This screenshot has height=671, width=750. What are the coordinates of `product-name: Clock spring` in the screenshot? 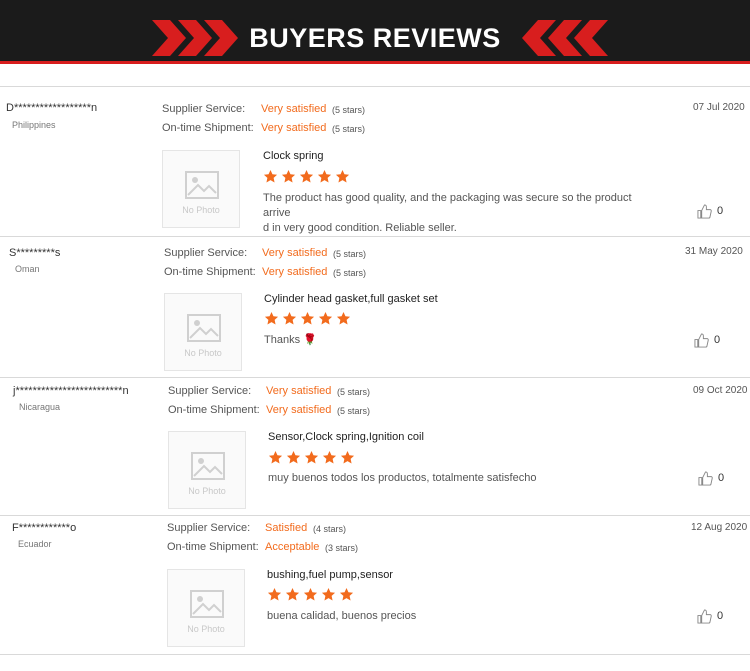 It's located at (293, 156).